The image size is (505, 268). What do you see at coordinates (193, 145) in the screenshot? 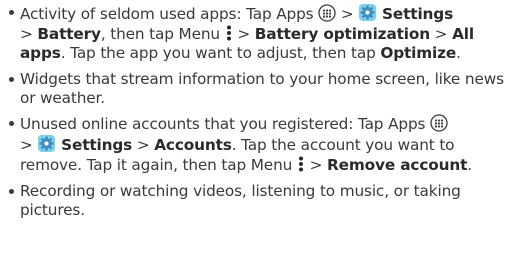
I see `accounts-label: Accounts` at bounding box center [193, 145].